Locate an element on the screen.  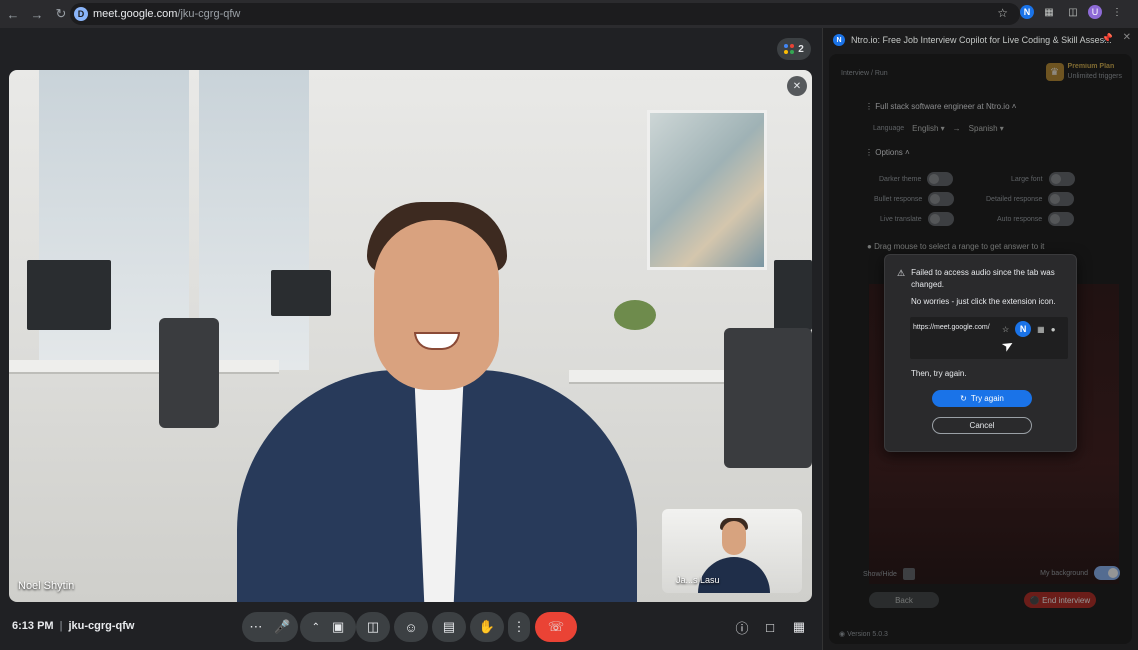
option-darker-theme: Darker theme is located at coordinates (916, 179).